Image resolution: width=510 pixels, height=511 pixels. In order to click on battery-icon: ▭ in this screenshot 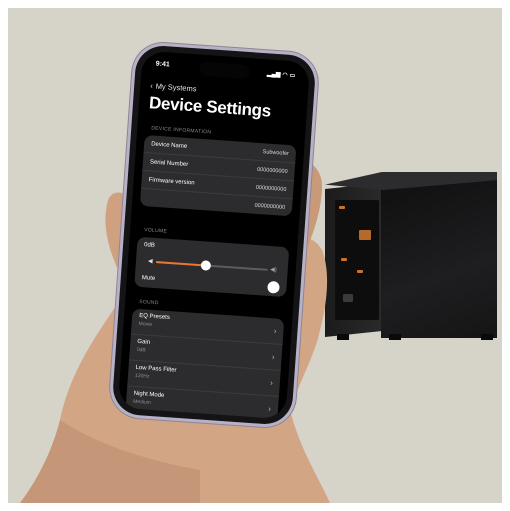, I will do `click(292, 75)`.